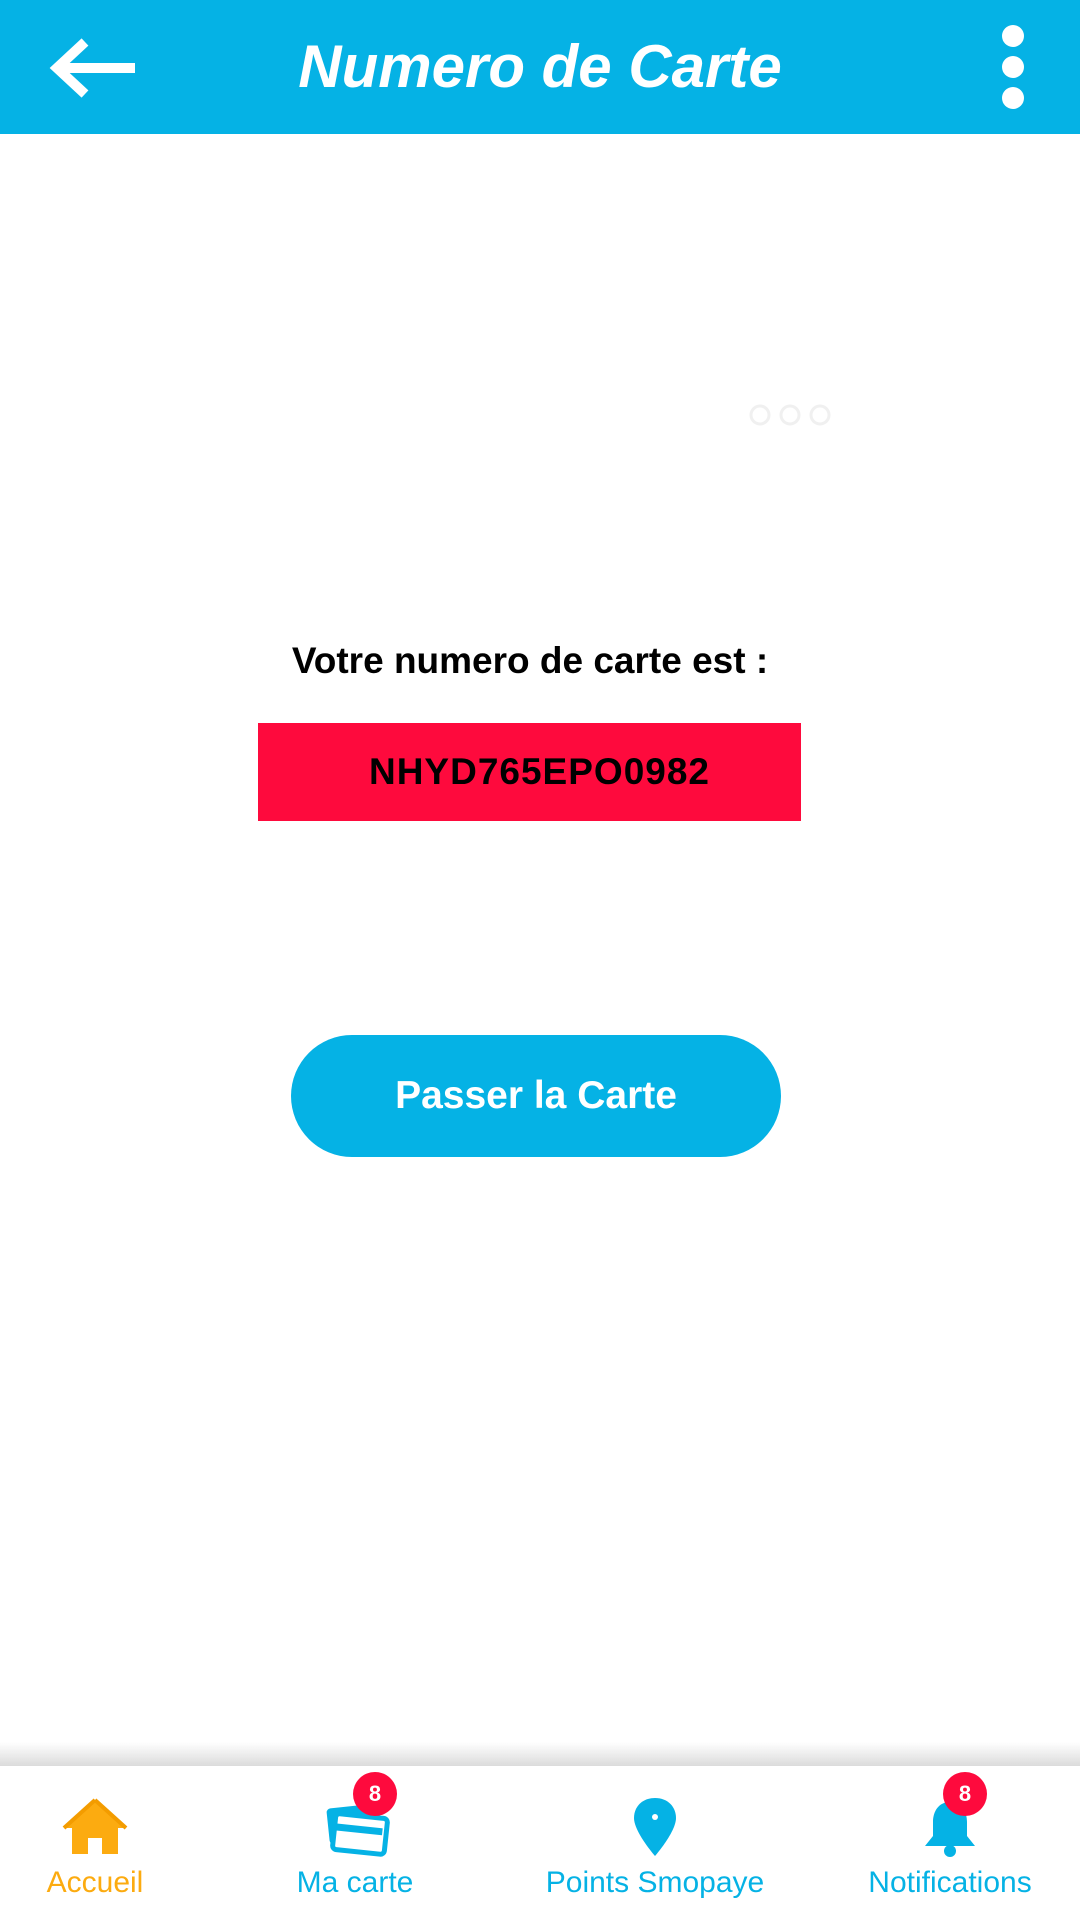 This screenshot has width=1080, height=1920. I want to click on pass-card-button: Passer la Carte, so click(536, 1096).